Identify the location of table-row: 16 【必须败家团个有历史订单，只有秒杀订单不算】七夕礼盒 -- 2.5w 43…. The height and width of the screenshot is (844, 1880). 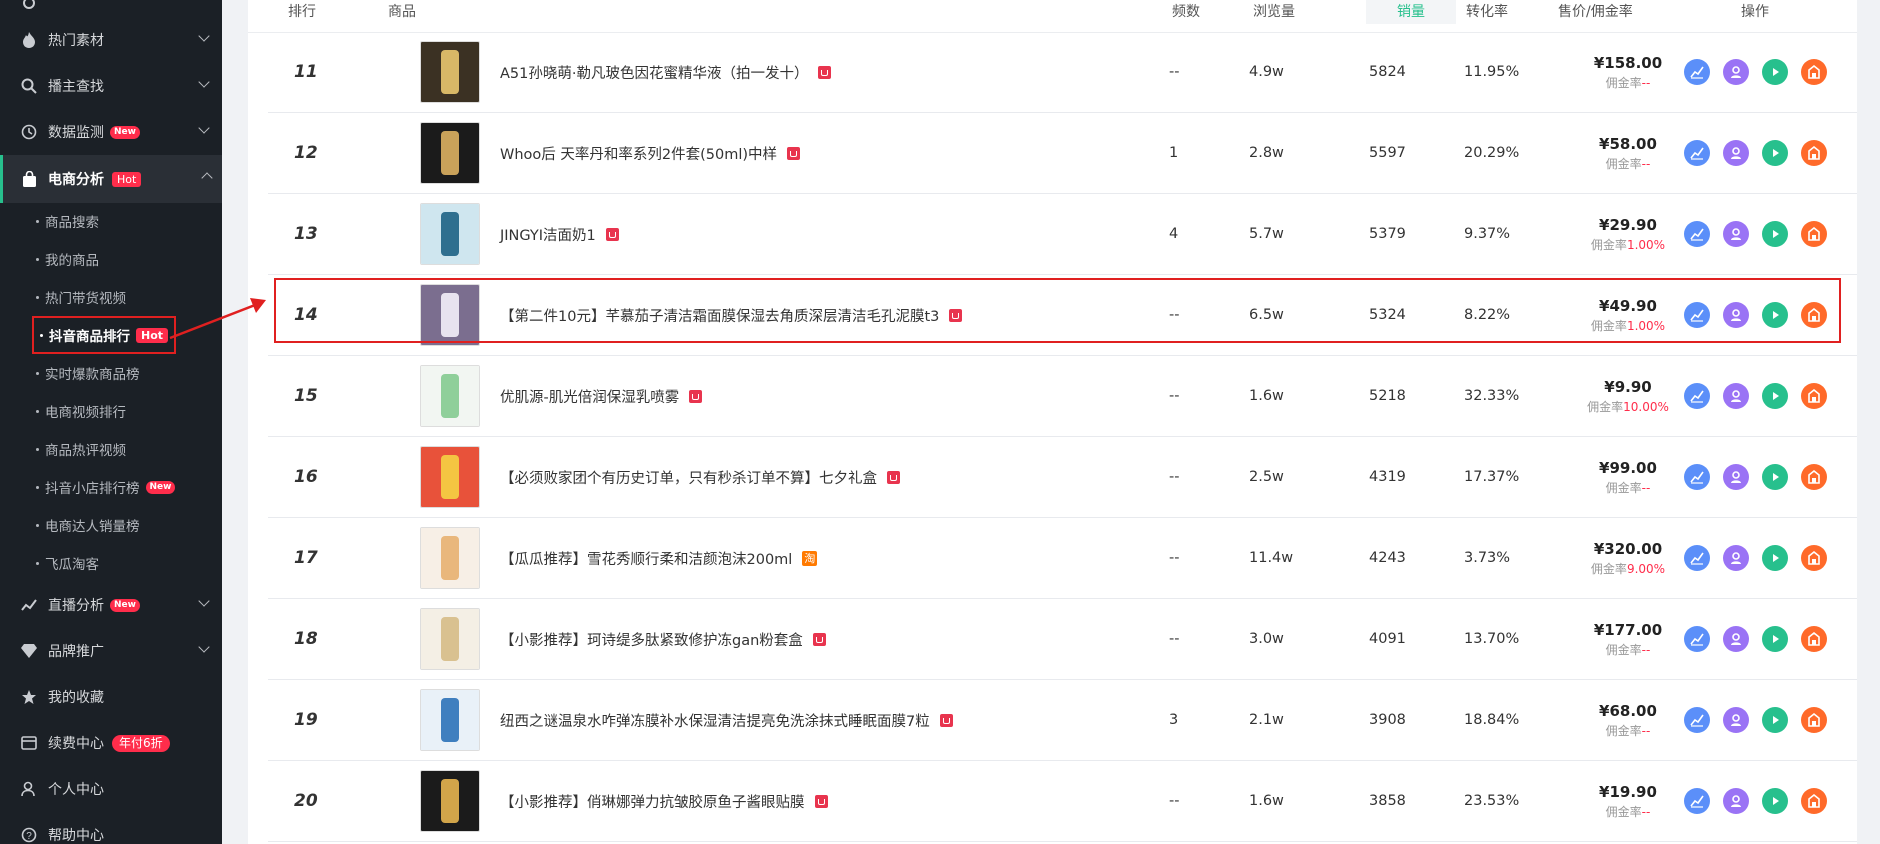
(1062, 477).